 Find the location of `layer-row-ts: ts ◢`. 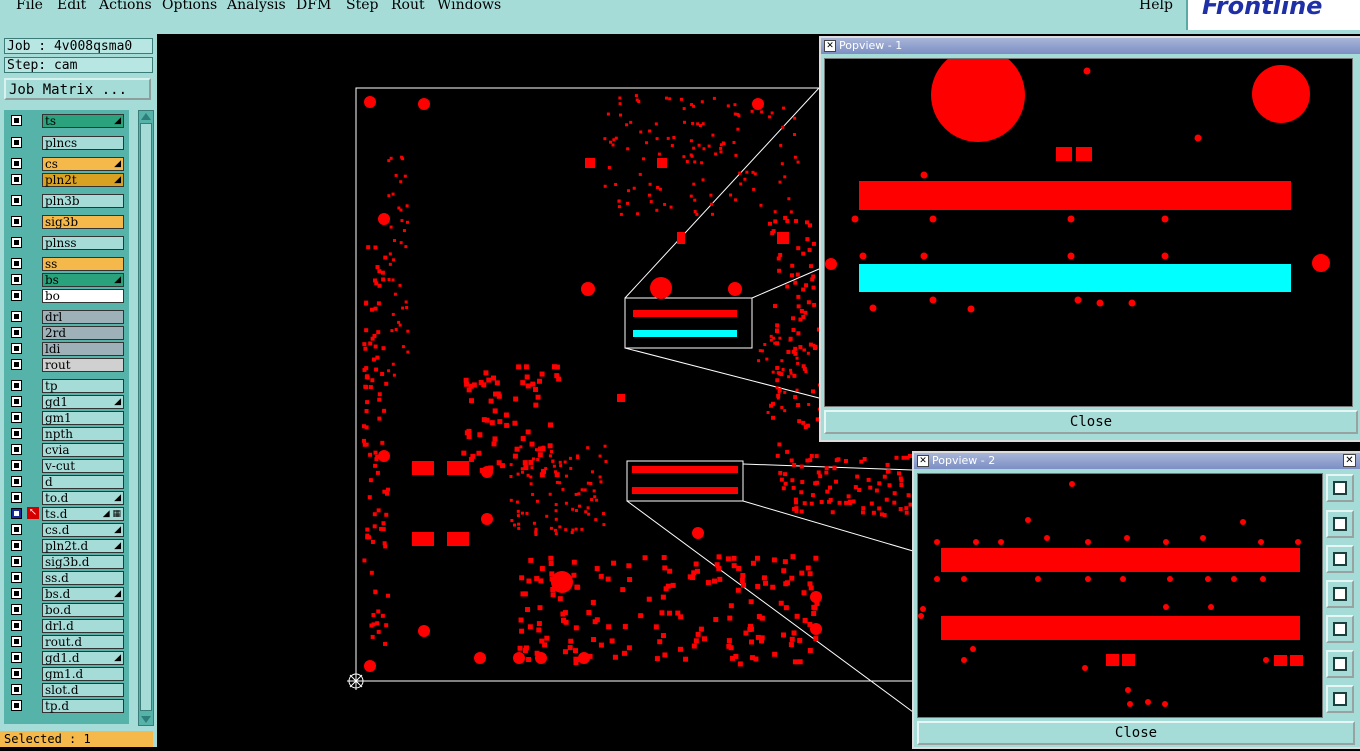

layer-row-ts: ts ◢ is located at coordinates (67, 121).